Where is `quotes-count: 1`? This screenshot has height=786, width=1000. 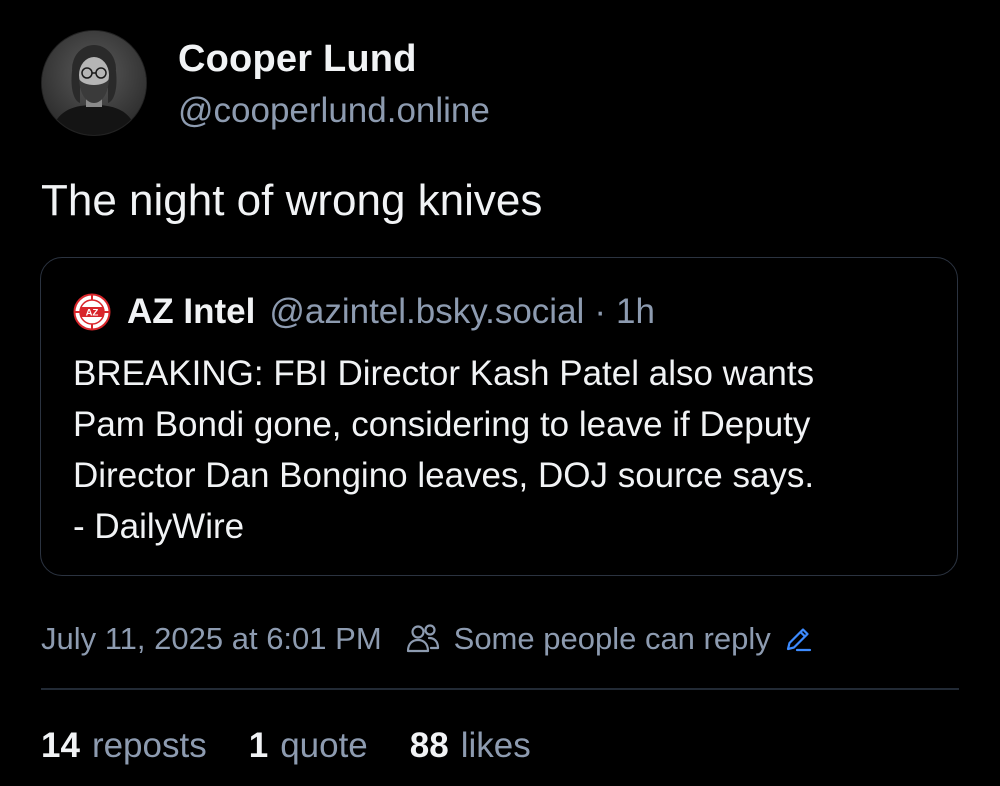
quotes-count: 1 is located at coordinates (258, 745).